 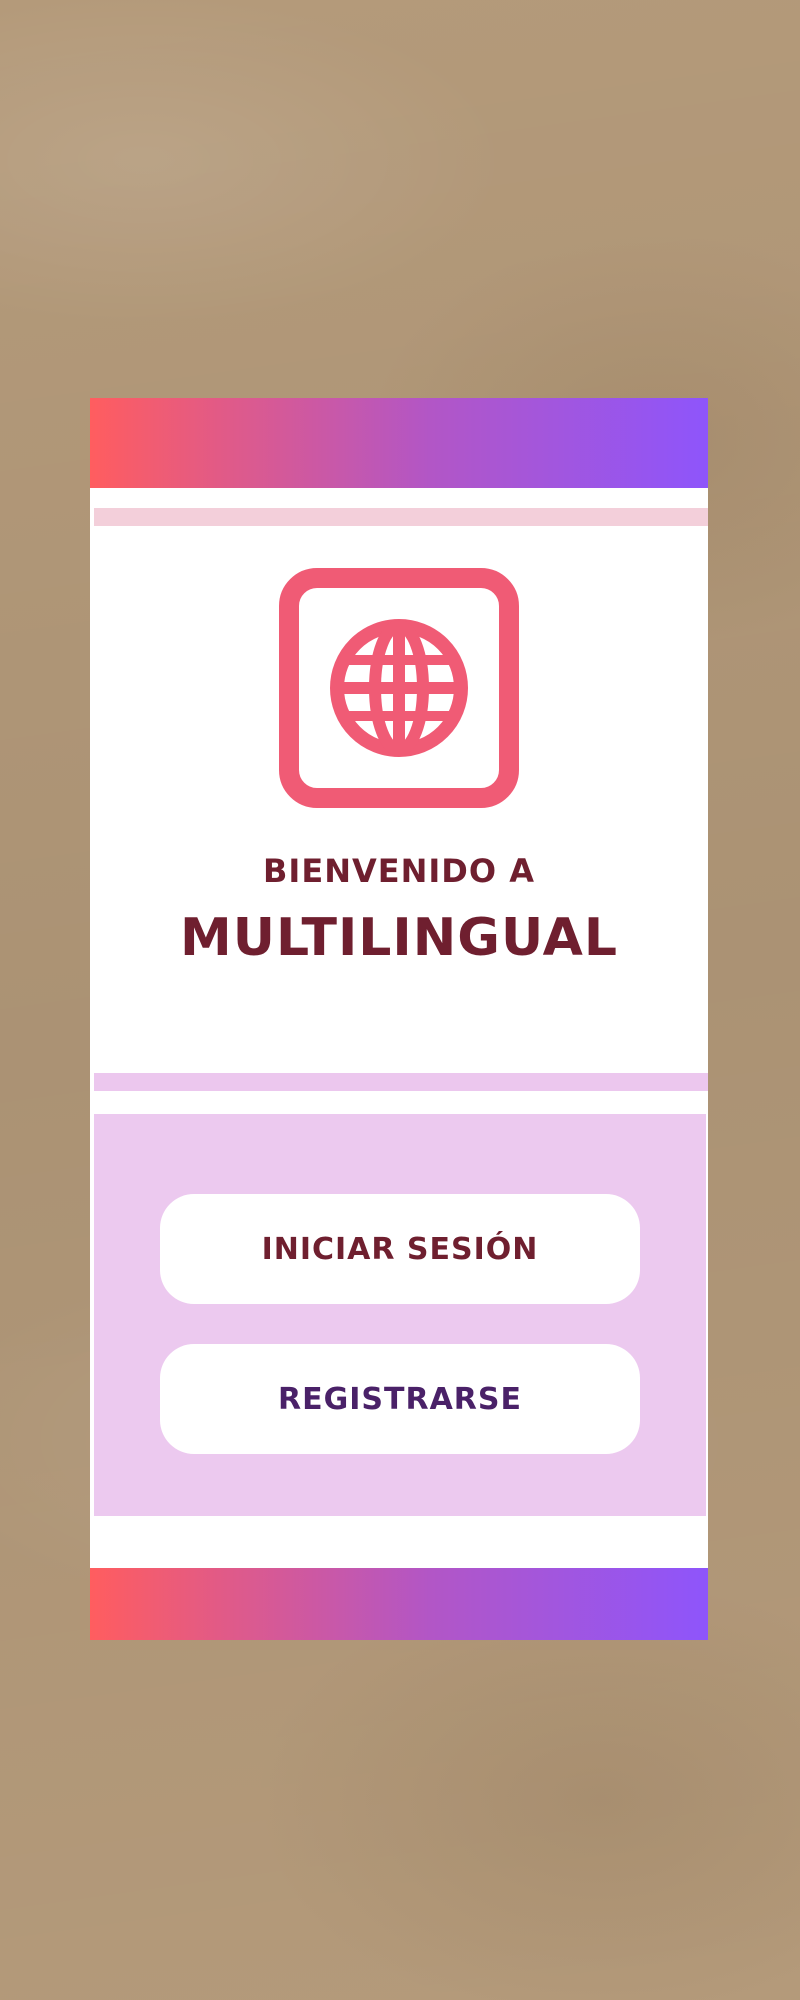 I want to click on bottom-gradient-bar, so click(x=399, y=1604).